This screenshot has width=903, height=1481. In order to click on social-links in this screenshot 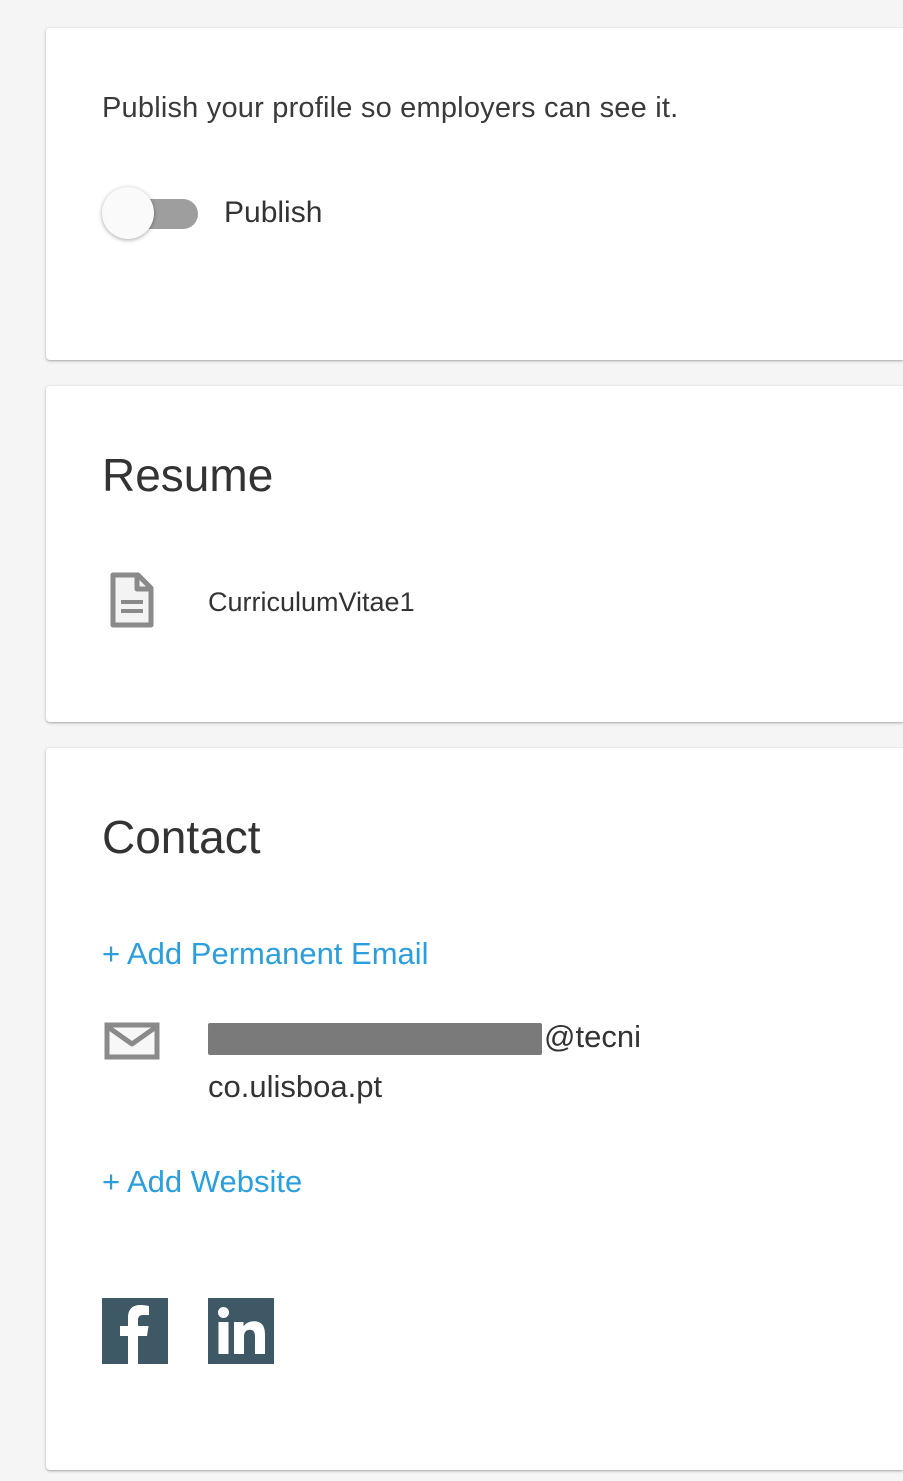, I will do `click(502, 1331)`.